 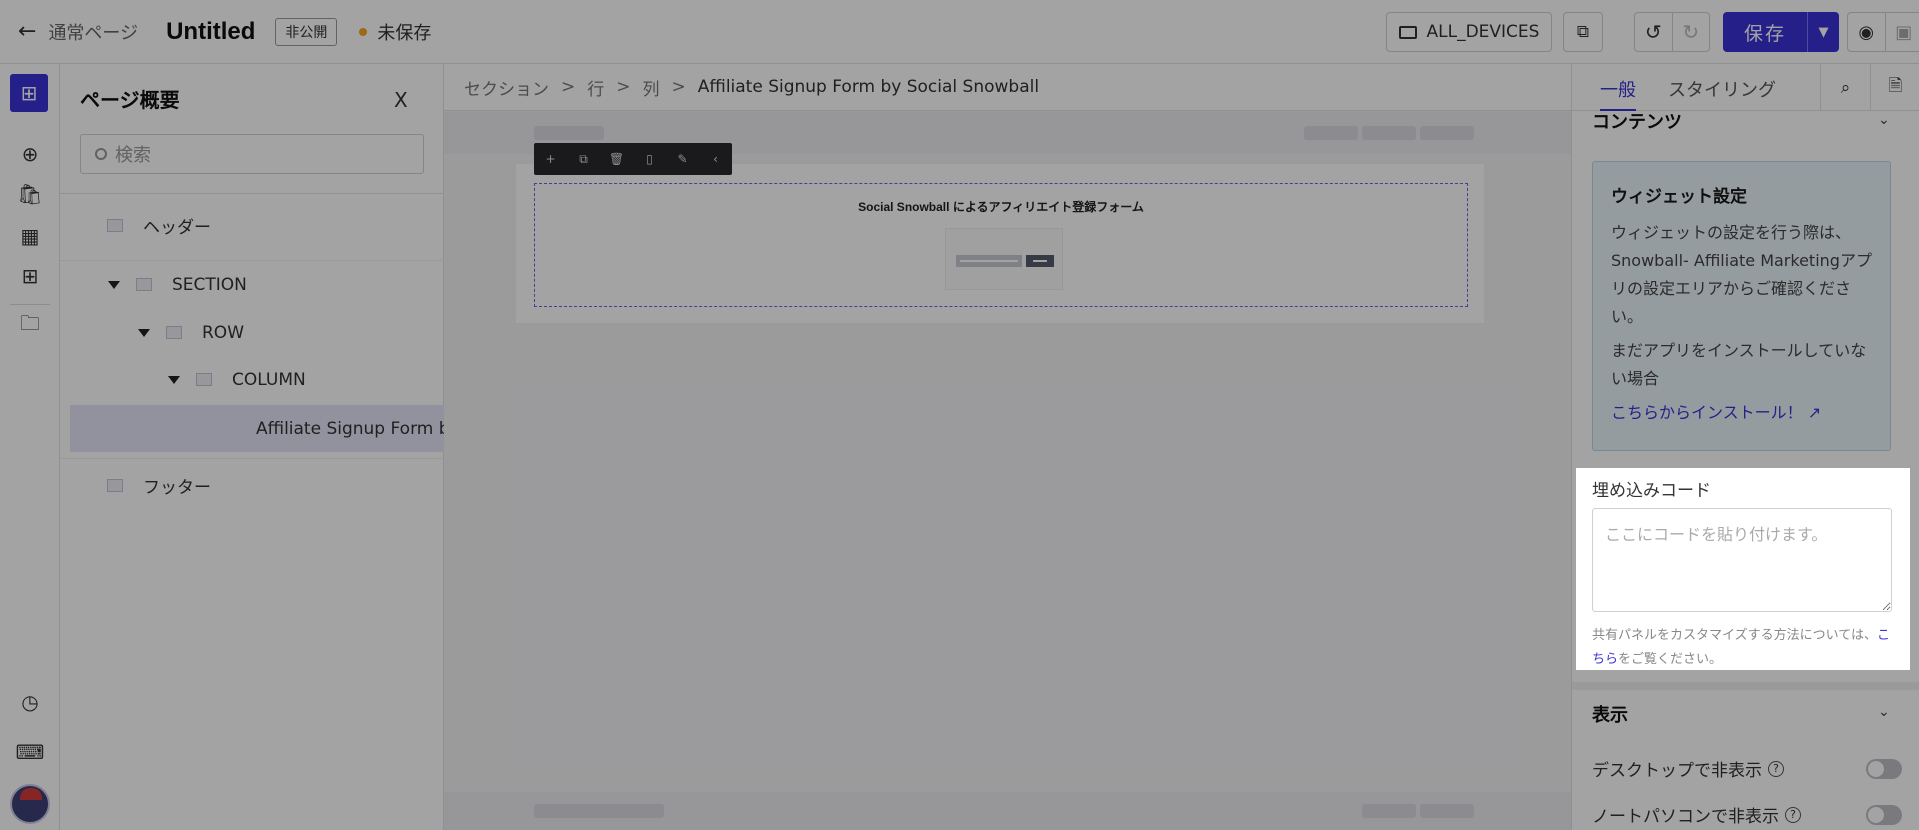 I want to click on tree-label: SECTION, so click(x=209, y=284).